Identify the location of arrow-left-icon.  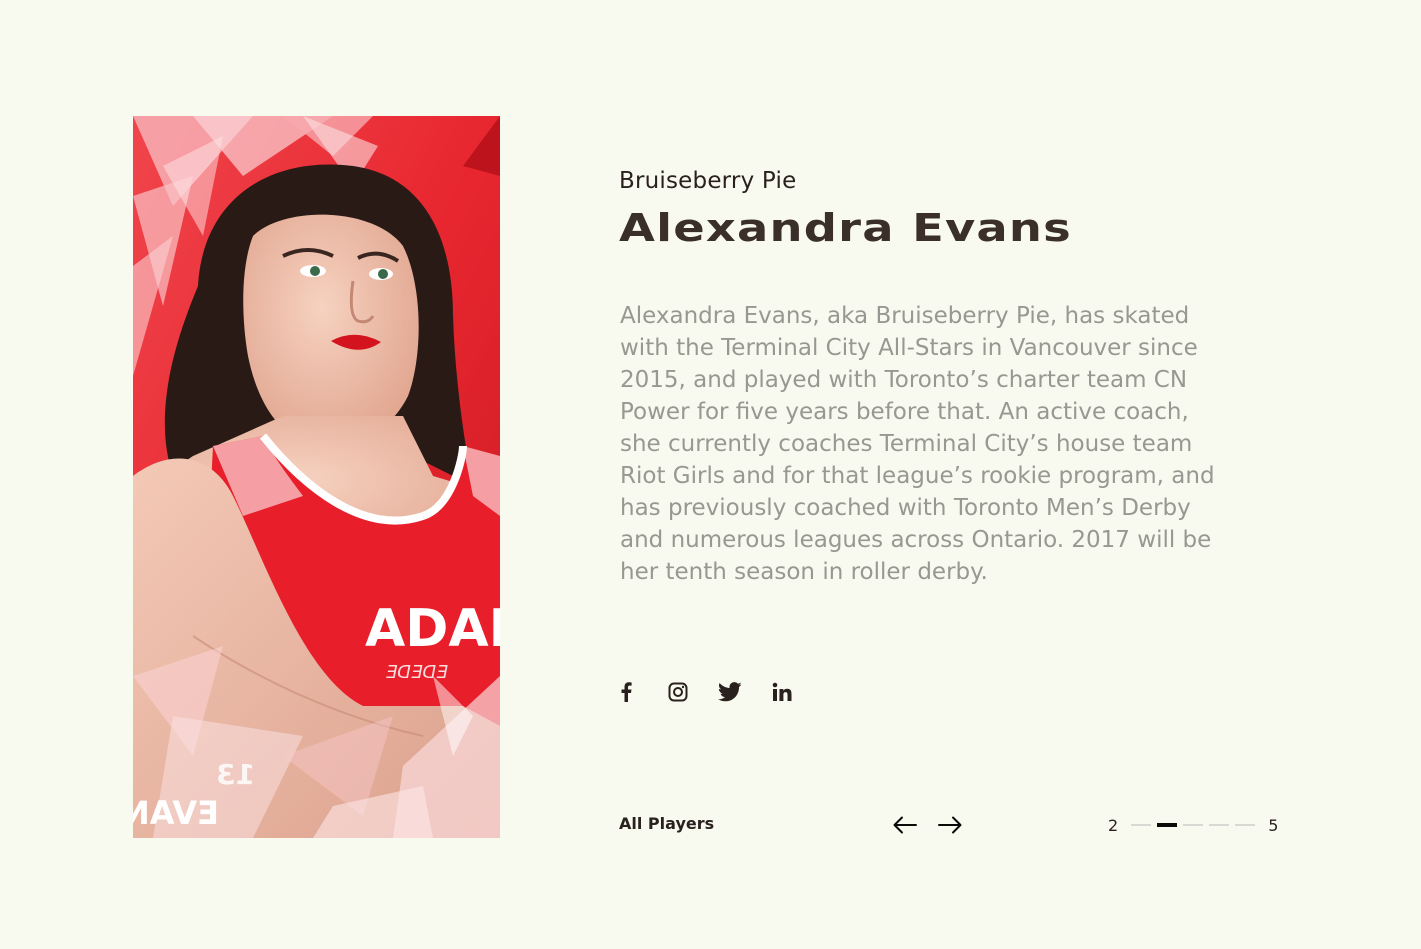
(905, 825).